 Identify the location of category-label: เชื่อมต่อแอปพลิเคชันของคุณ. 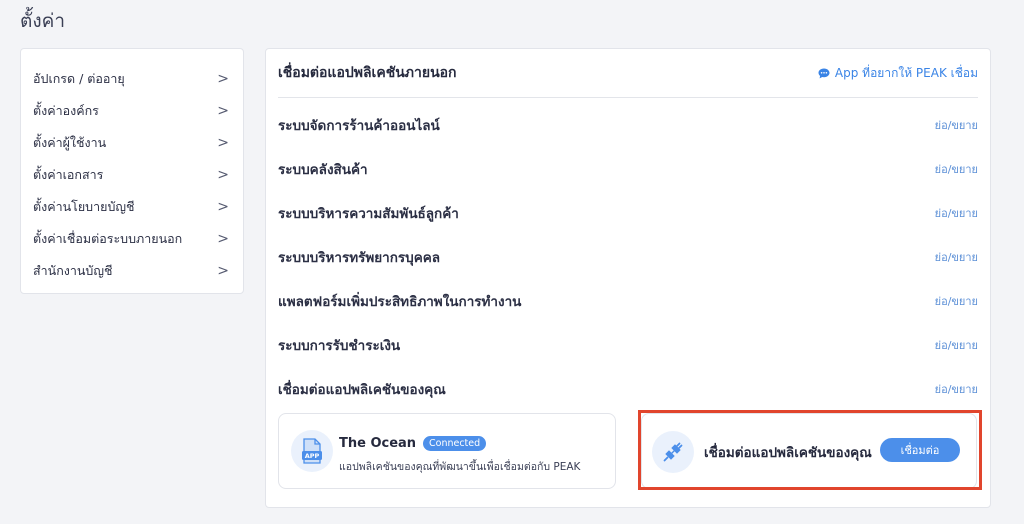
(362, 390).